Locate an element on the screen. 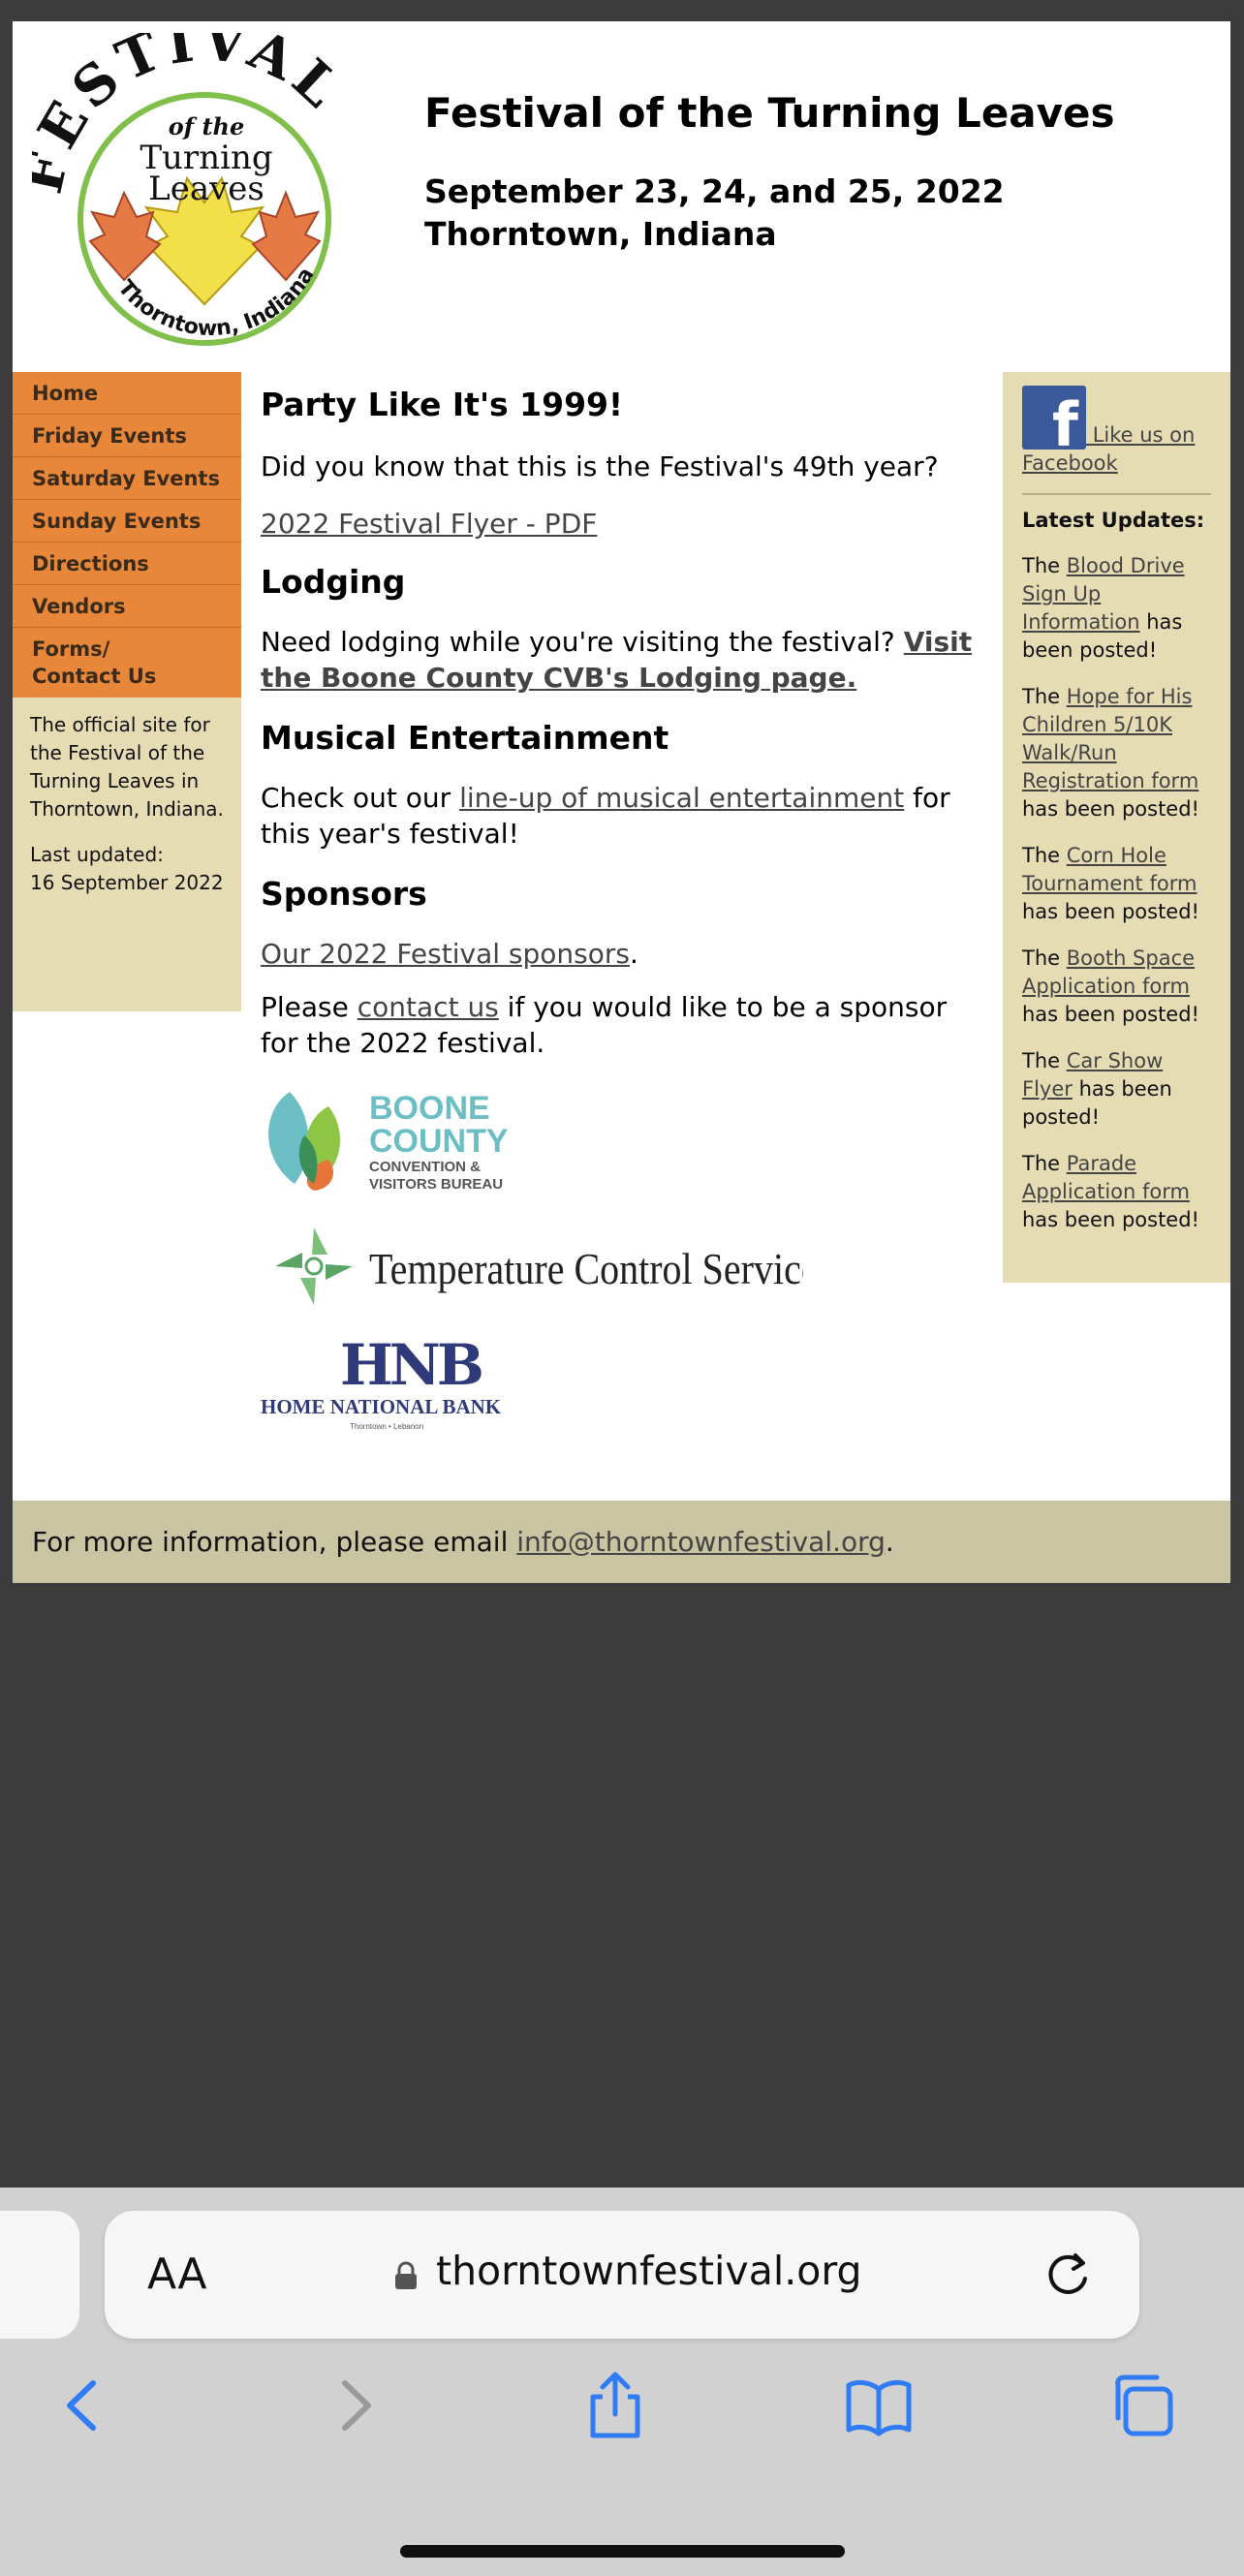  music-text-pre: Check out our is located at coordinates (360, 798).